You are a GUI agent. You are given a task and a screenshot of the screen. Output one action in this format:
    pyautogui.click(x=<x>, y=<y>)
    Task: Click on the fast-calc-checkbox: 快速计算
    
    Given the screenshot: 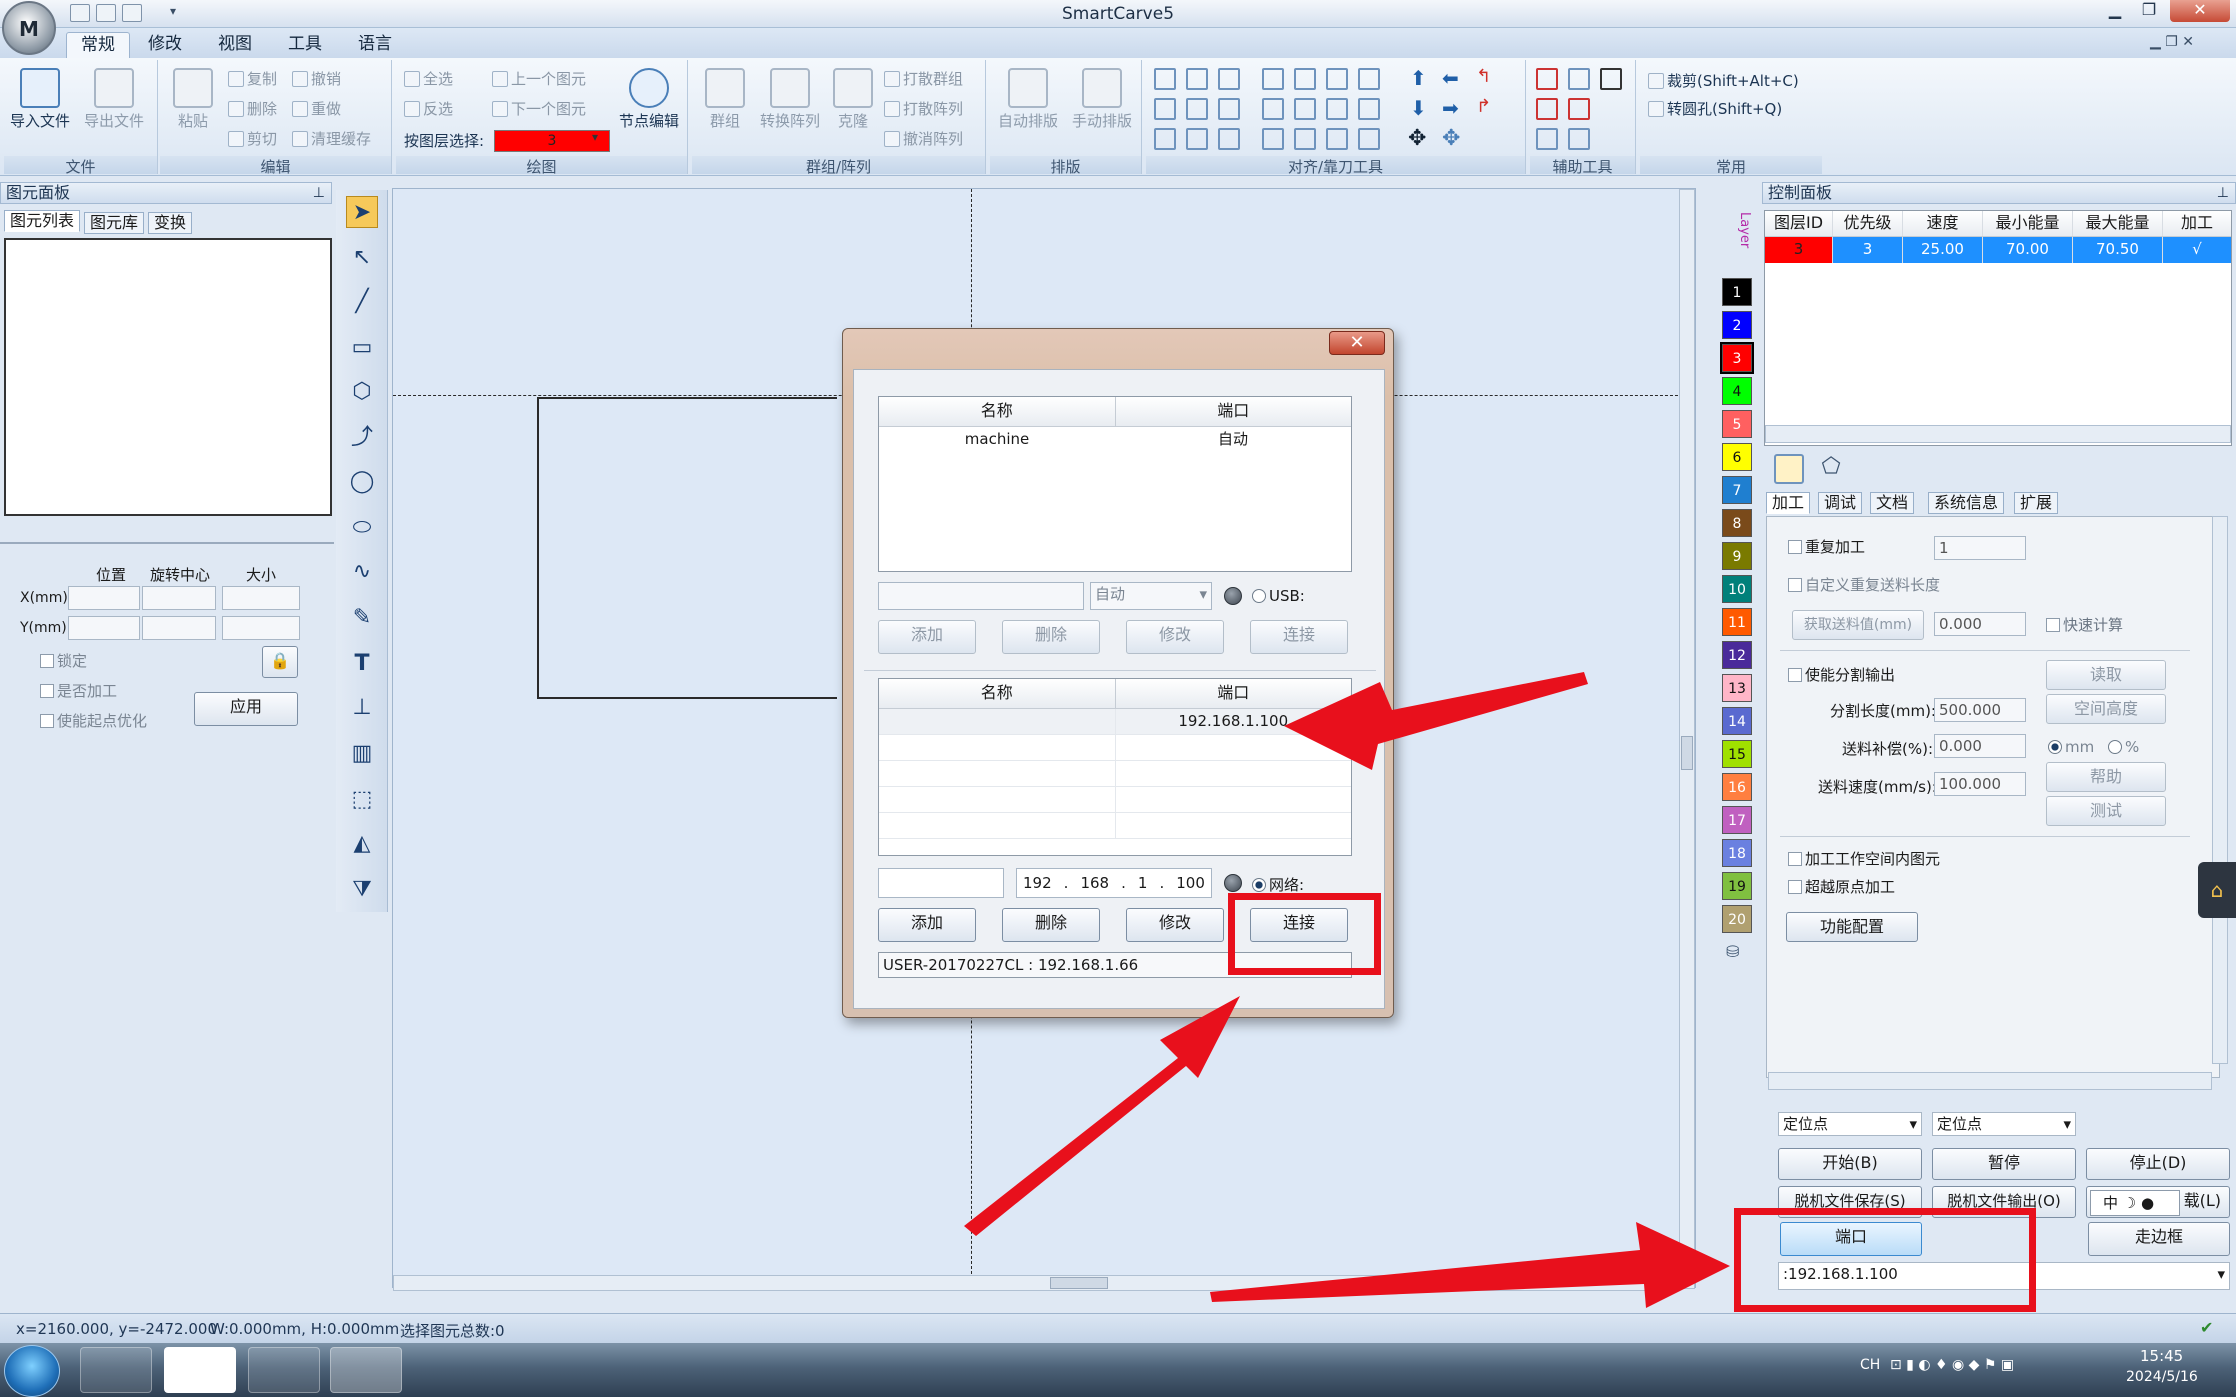 What is the action you would take?
    pyautogui.click(x=2084, y=624)
    